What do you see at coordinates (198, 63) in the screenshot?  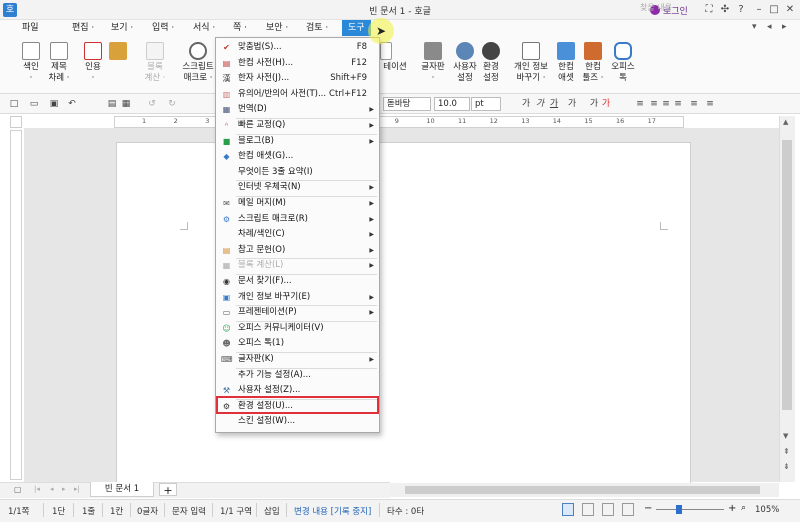 I see `script-macro-button: 스크립트 매크로 ·` at bounding box center [198, 63].